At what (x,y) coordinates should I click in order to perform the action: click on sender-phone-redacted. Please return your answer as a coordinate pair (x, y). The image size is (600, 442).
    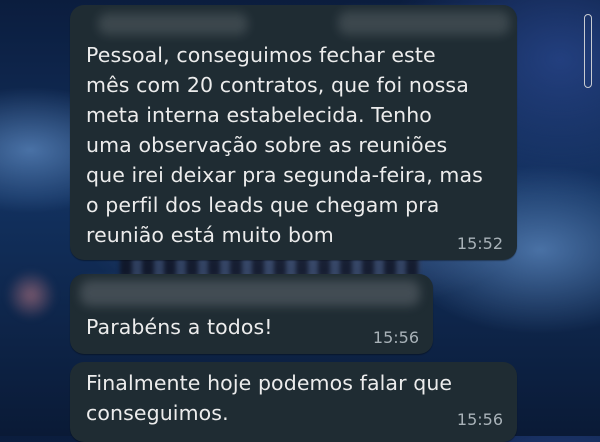
    Looking at the image, I should click on (424, 23).